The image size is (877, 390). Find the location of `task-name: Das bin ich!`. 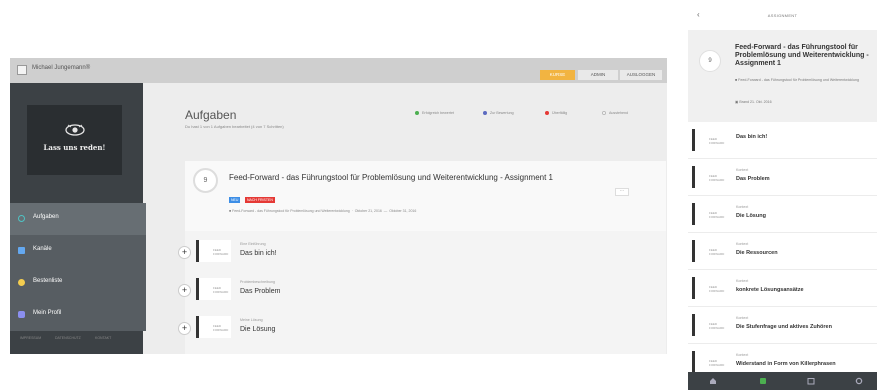

task-name: Das bin ich! is located at coordinates (258, 253).